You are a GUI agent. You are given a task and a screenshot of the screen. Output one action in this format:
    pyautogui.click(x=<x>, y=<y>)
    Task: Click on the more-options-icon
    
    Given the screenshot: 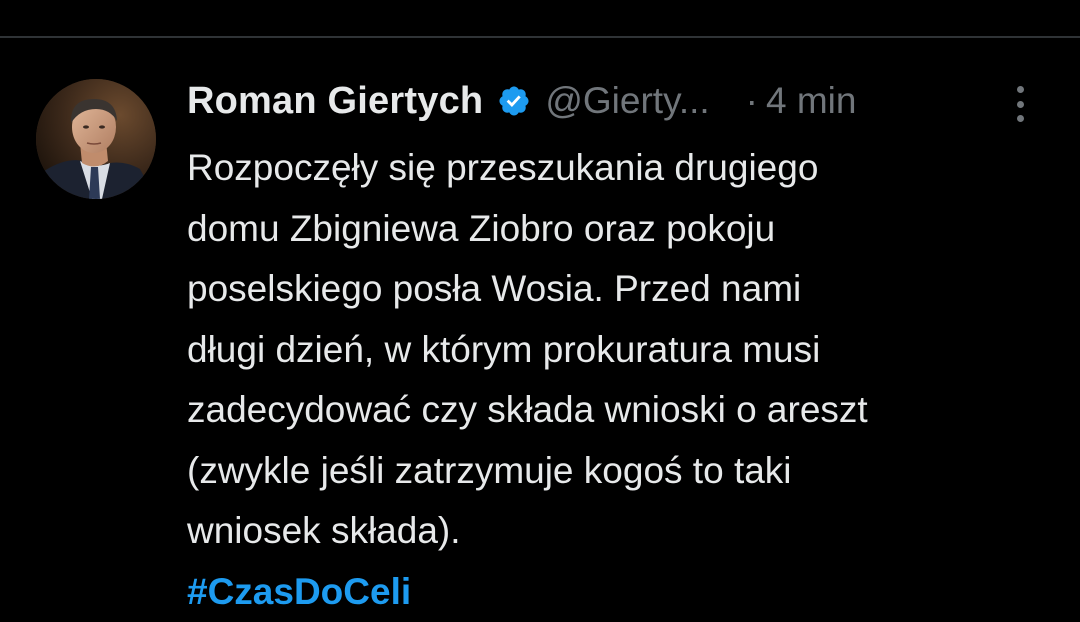 What is the action you would take?
    pyautogui.click(x=1020, y=104)
    